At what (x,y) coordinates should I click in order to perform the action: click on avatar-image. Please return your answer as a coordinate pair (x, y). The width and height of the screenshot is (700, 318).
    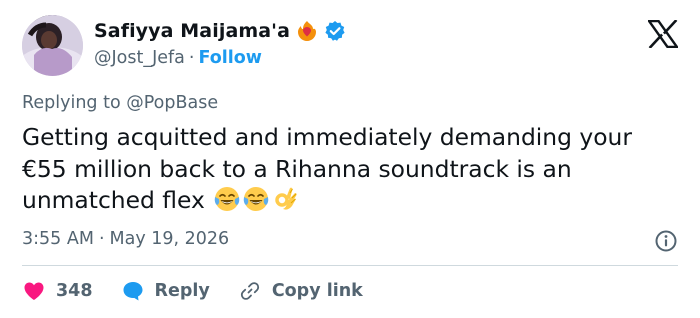
    Looking at the image, I should click on (52, 45).